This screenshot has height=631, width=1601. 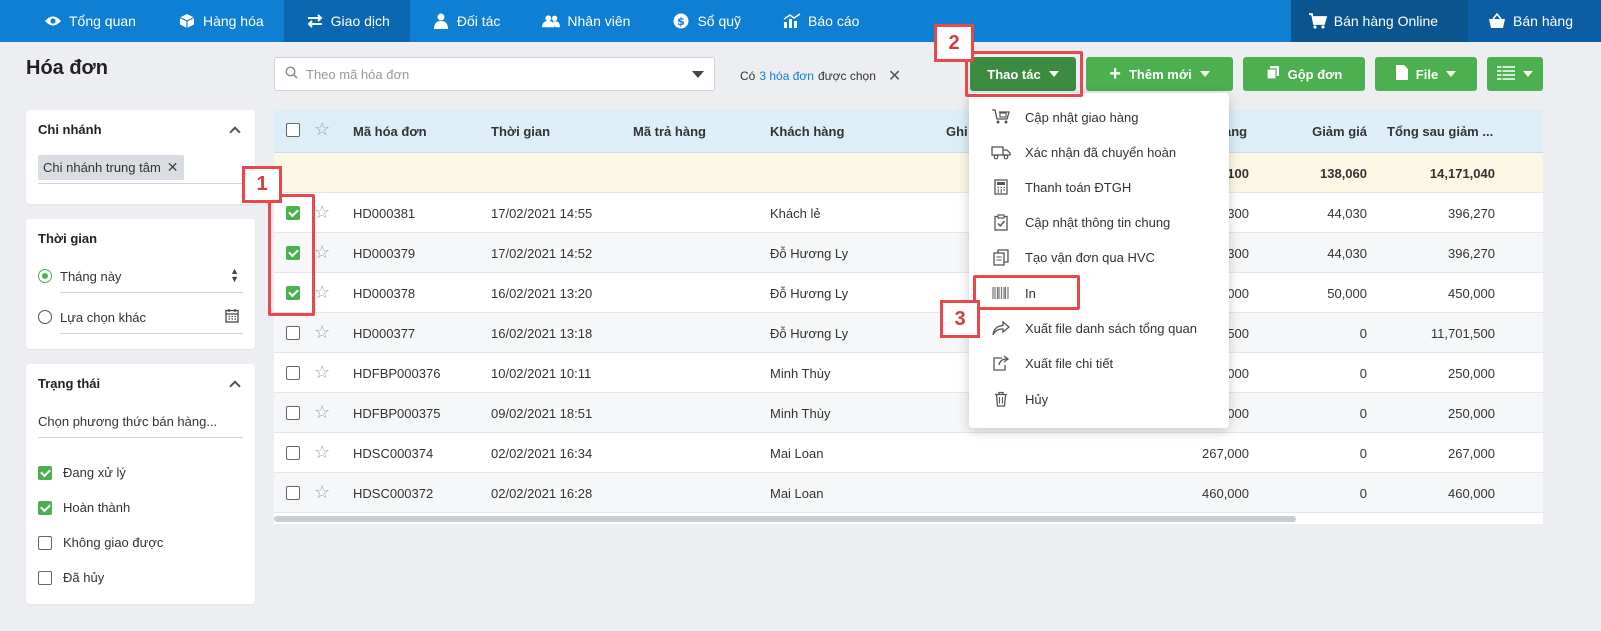 I want to click on menu-cancel: Hủy, so click(x=1019, y=399).